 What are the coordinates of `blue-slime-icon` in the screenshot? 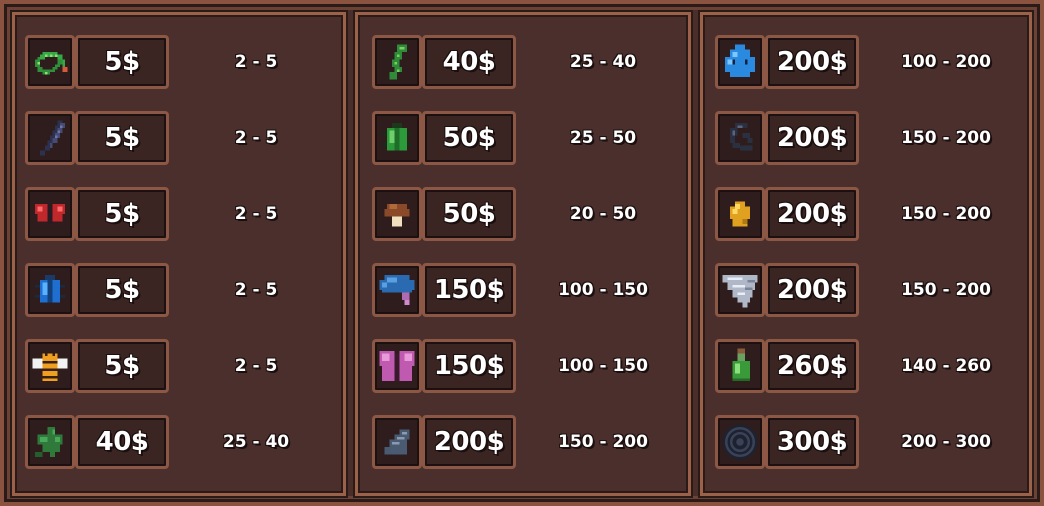 It's located at (740, 60).